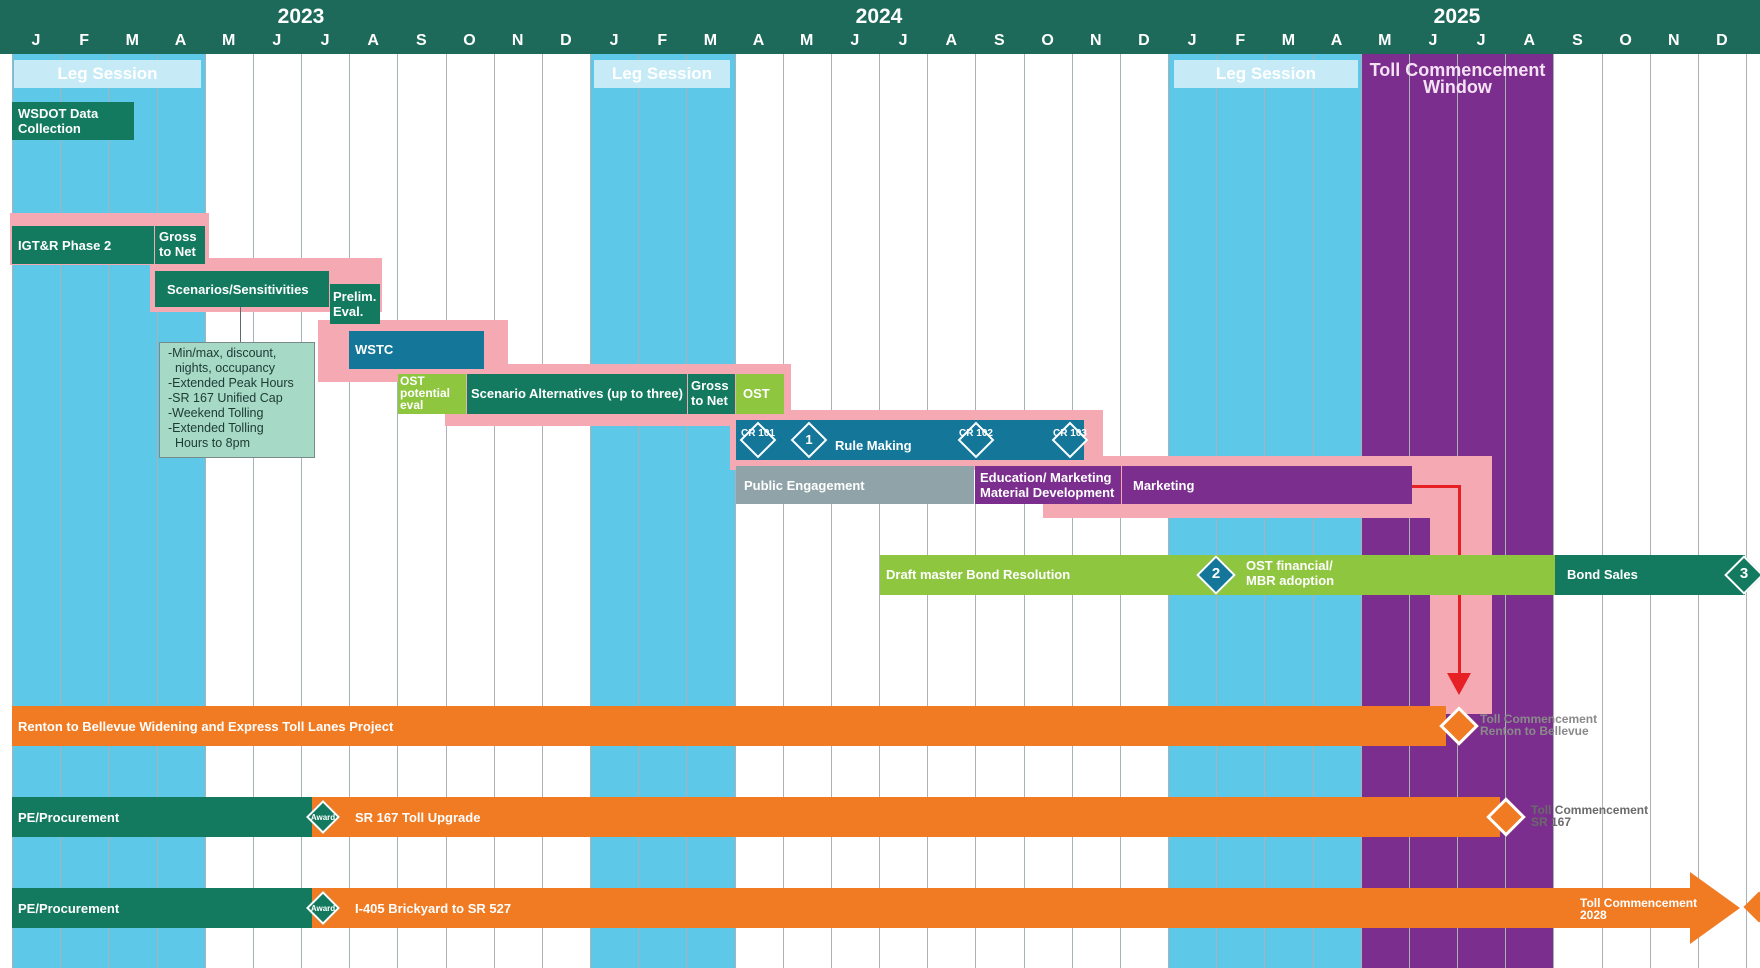  Describe the element at coordinates (1744, 573) in the screenshot. I see `milestone-label: 3` at that location.